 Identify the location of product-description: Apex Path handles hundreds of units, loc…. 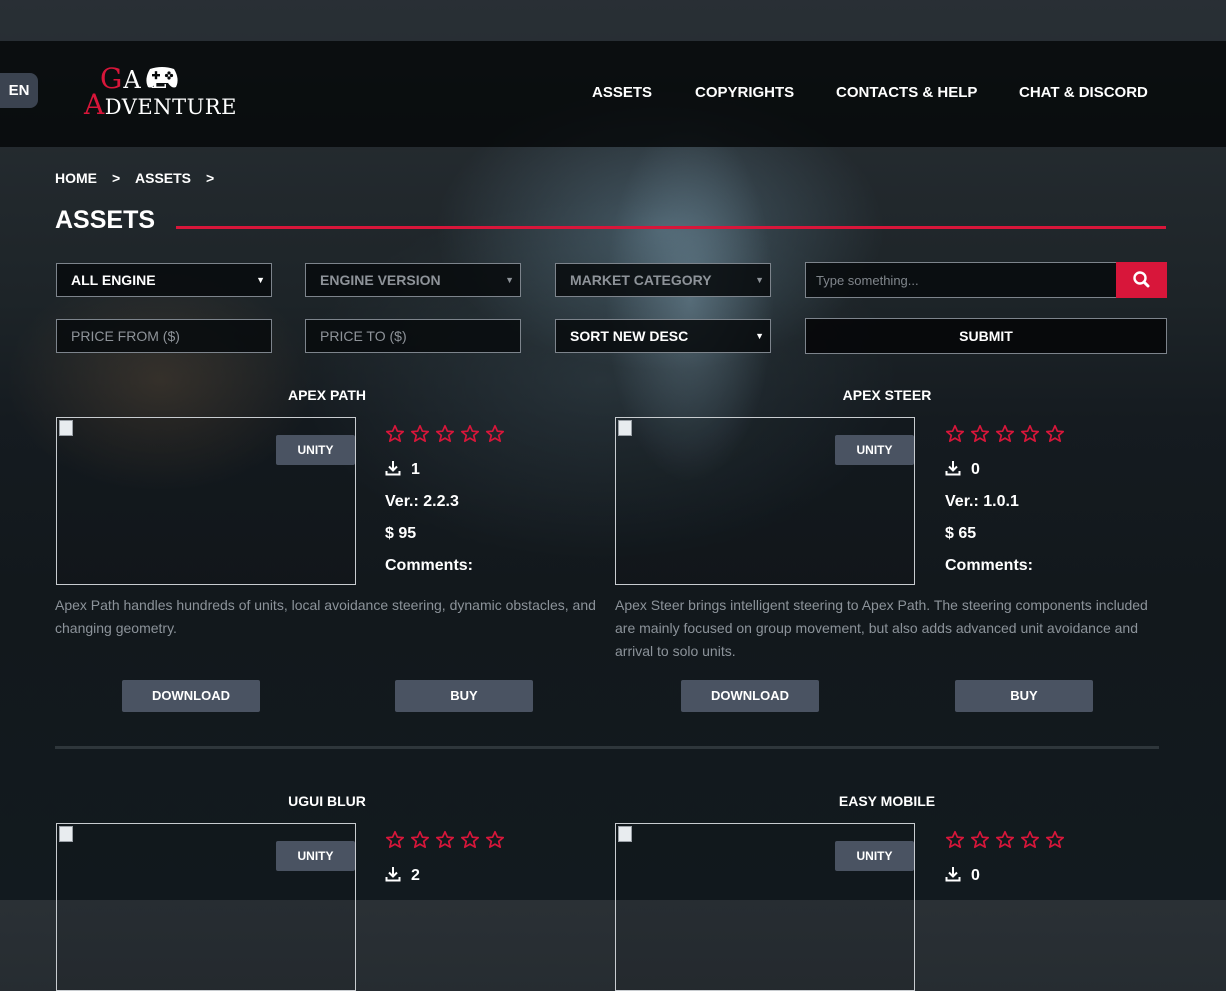
(325, 616).